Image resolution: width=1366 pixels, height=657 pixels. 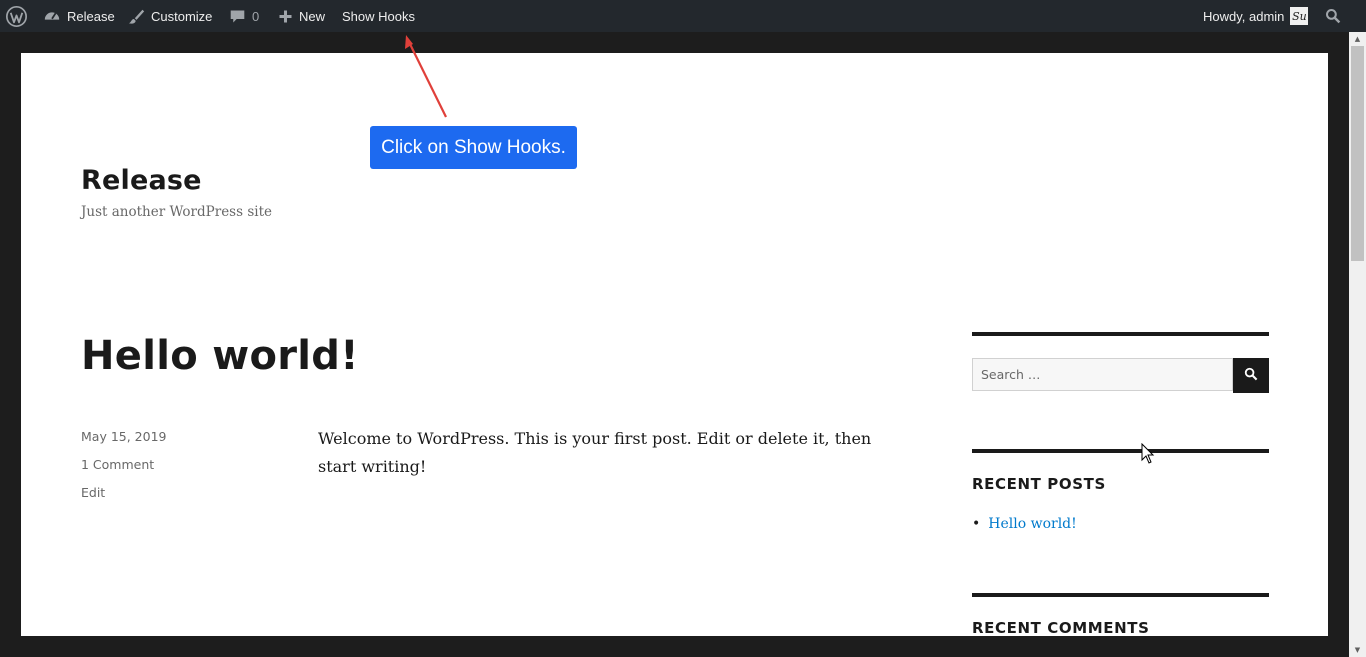 I want to click on scroll-thumb, so click(x=1357, y=153).